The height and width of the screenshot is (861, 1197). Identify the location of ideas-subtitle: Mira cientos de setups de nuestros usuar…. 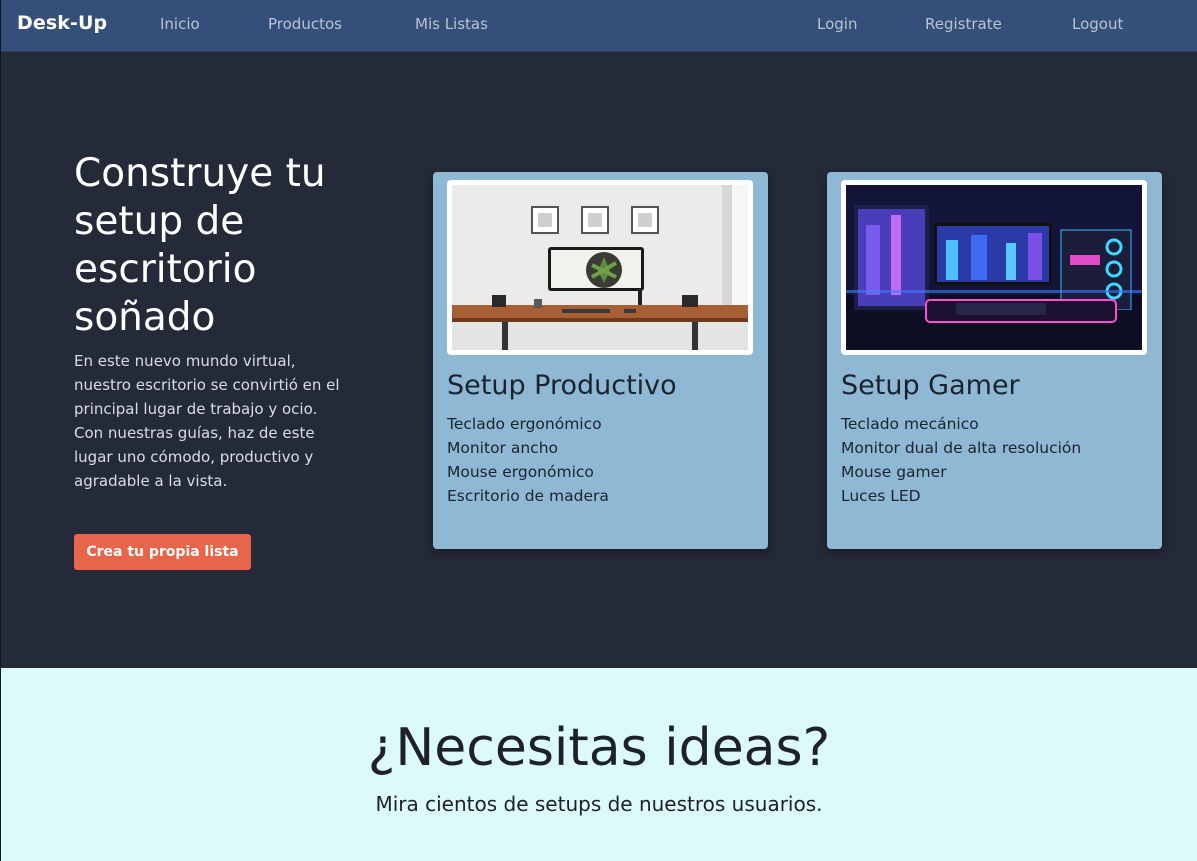
(599, 804).